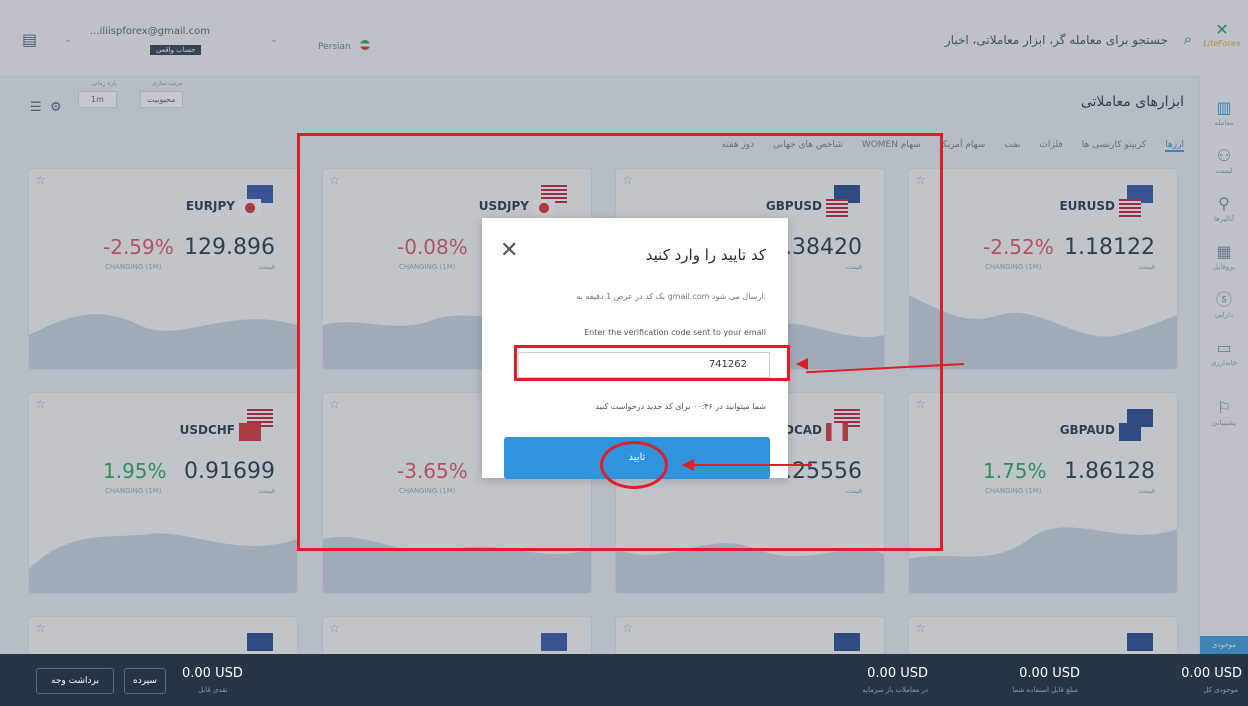  I want to click on cash-amount: 0.00 USD, so click(212, 673).